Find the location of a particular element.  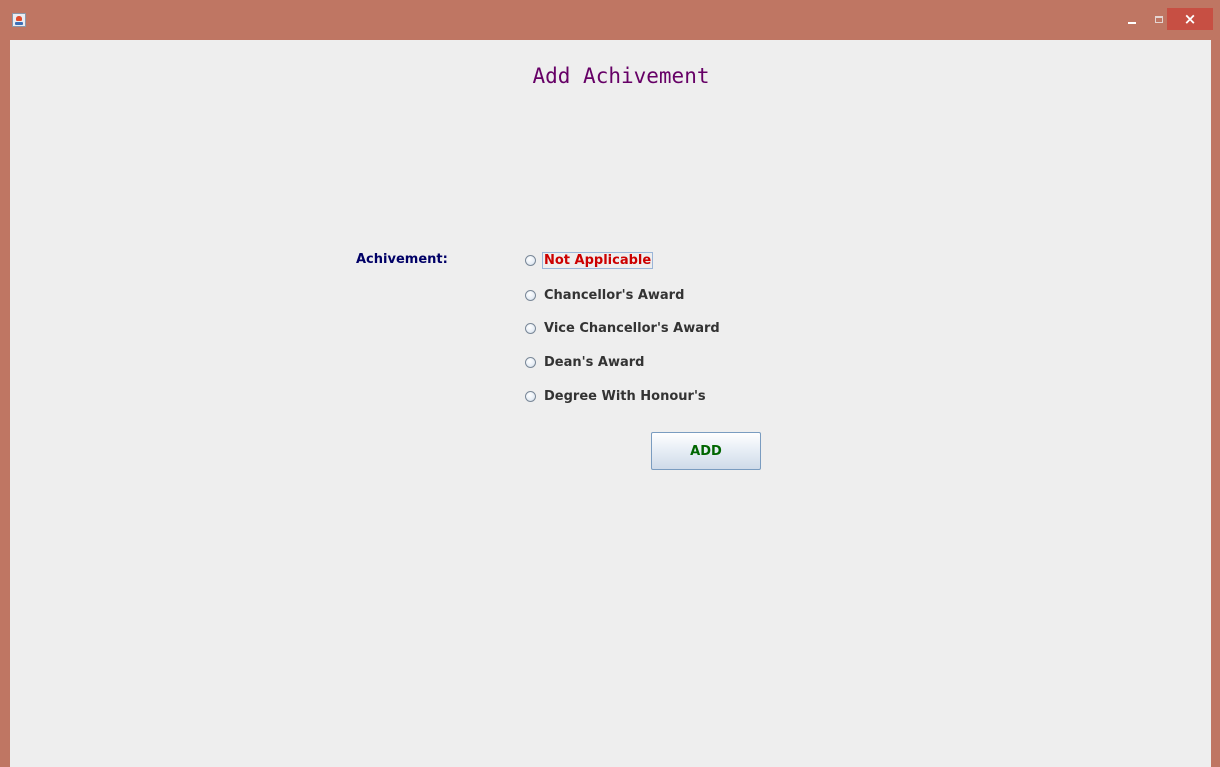

radio-label: Vice Chancellor's Award is located at coordinates (632, 328).